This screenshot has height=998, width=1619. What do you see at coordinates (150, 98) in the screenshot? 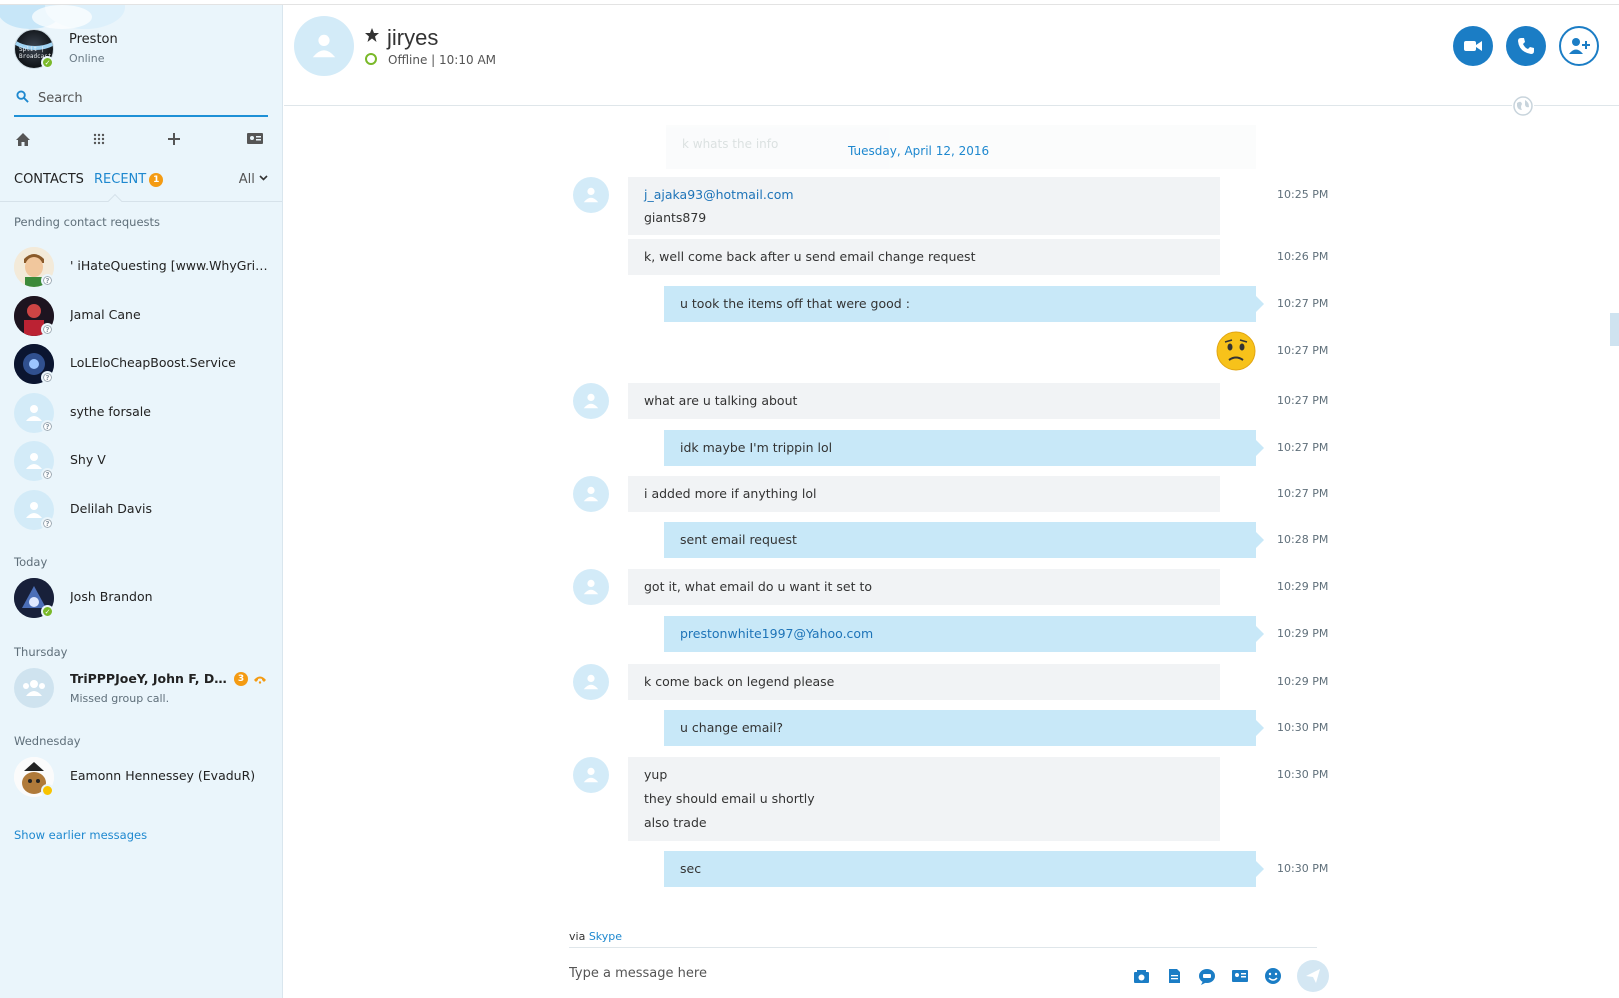
I see `search-input` at bounding box center [150, 98].